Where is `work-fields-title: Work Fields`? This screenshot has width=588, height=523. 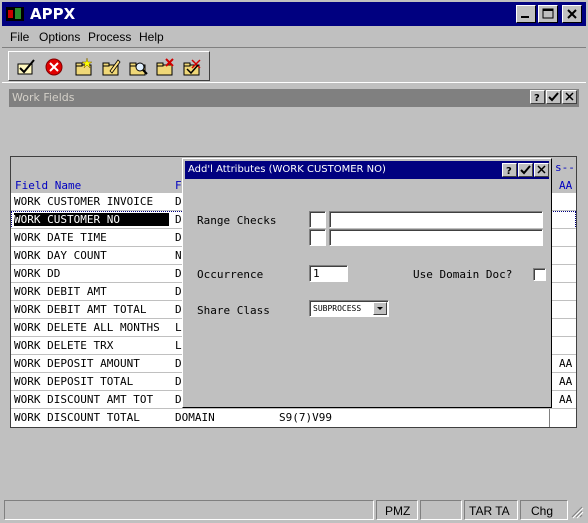 work-fields-title: Work Fields is located at coordinates (43, 97).